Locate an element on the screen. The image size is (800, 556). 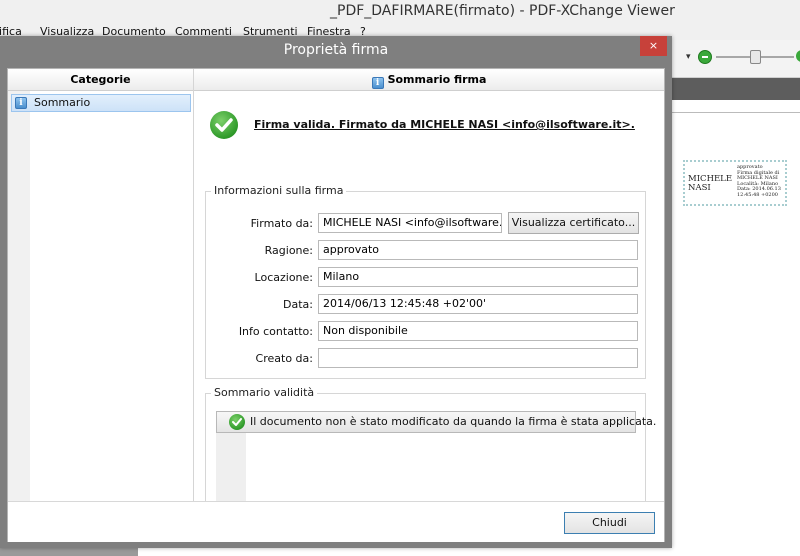
tree-item-sommario: i Sommario is located at coordinates (101, 103).